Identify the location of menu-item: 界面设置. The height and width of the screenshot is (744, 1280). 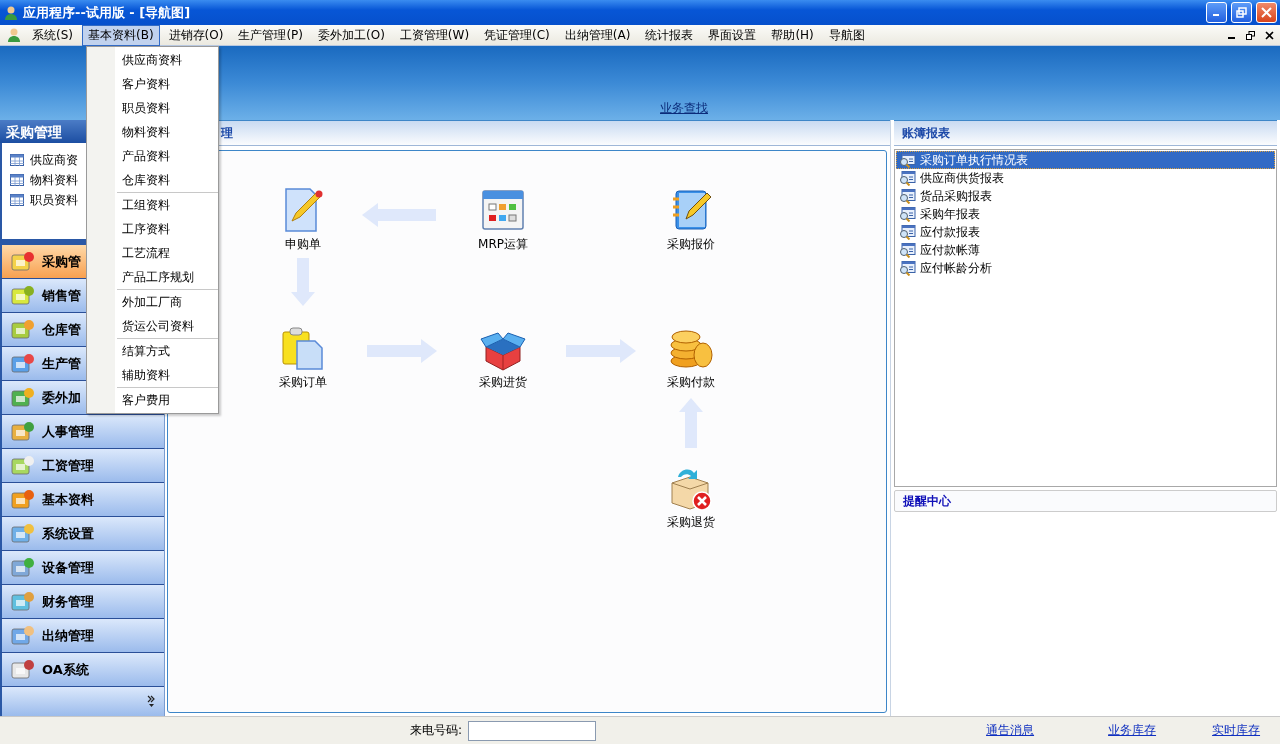
(732, 35).